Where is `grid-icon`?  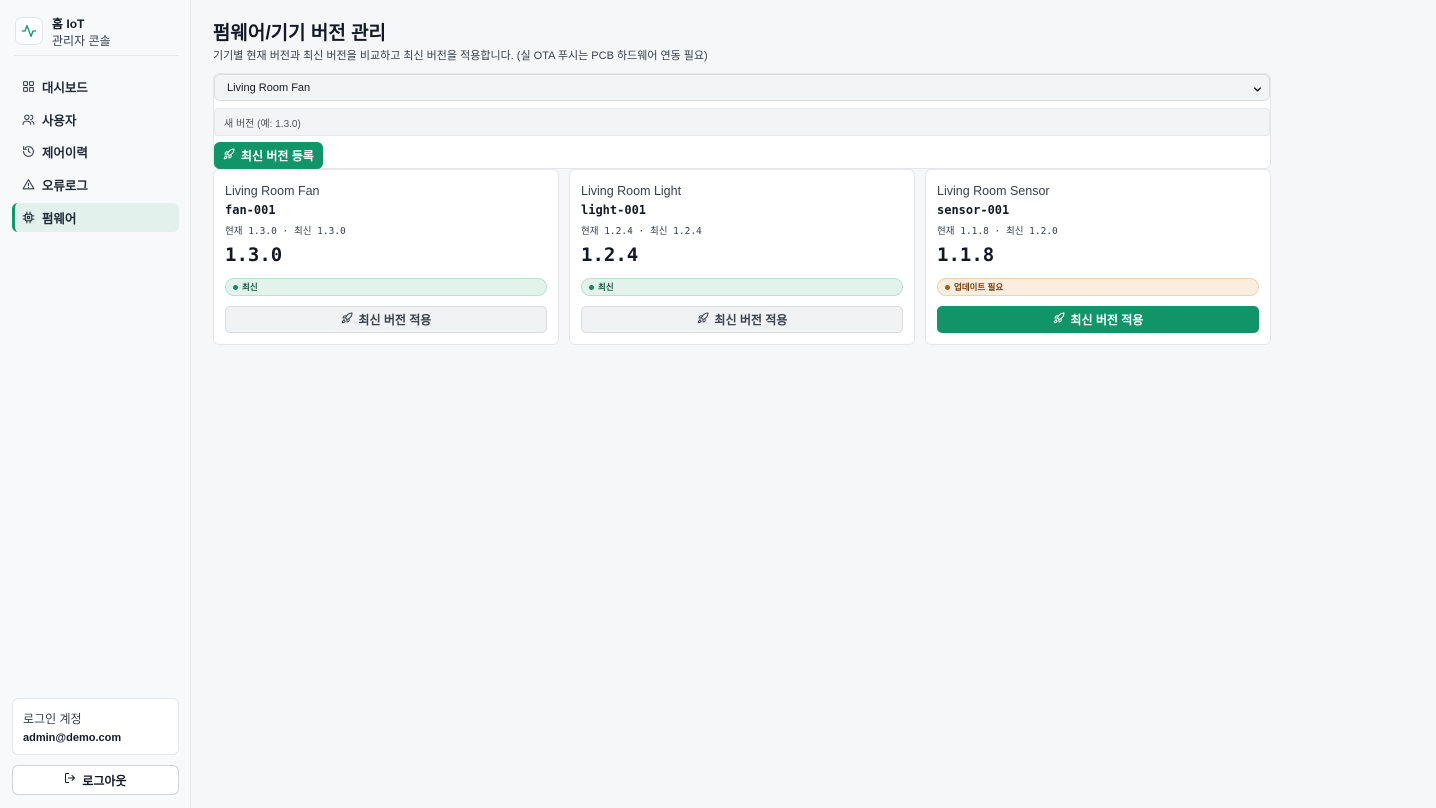 grid-icon is located at coordinates (28, 86).